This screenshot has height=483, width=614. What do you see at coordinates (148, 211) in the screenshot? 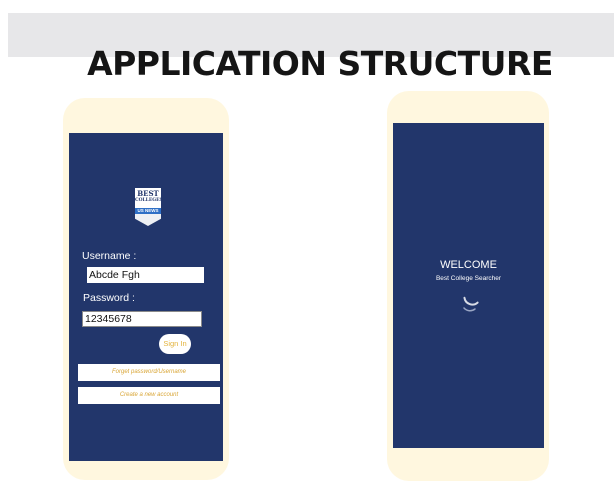
I see `logo-band: US NEWS` at bounding box center [148, 211].